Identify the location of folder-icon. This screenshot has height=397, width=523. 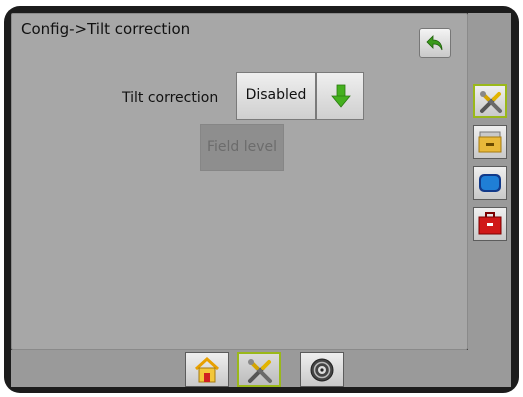
(490, 142).